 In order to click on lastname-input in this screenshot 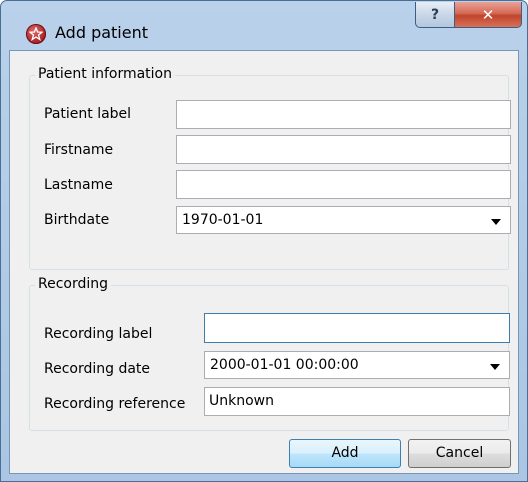, I will do `click(343, 184)`.